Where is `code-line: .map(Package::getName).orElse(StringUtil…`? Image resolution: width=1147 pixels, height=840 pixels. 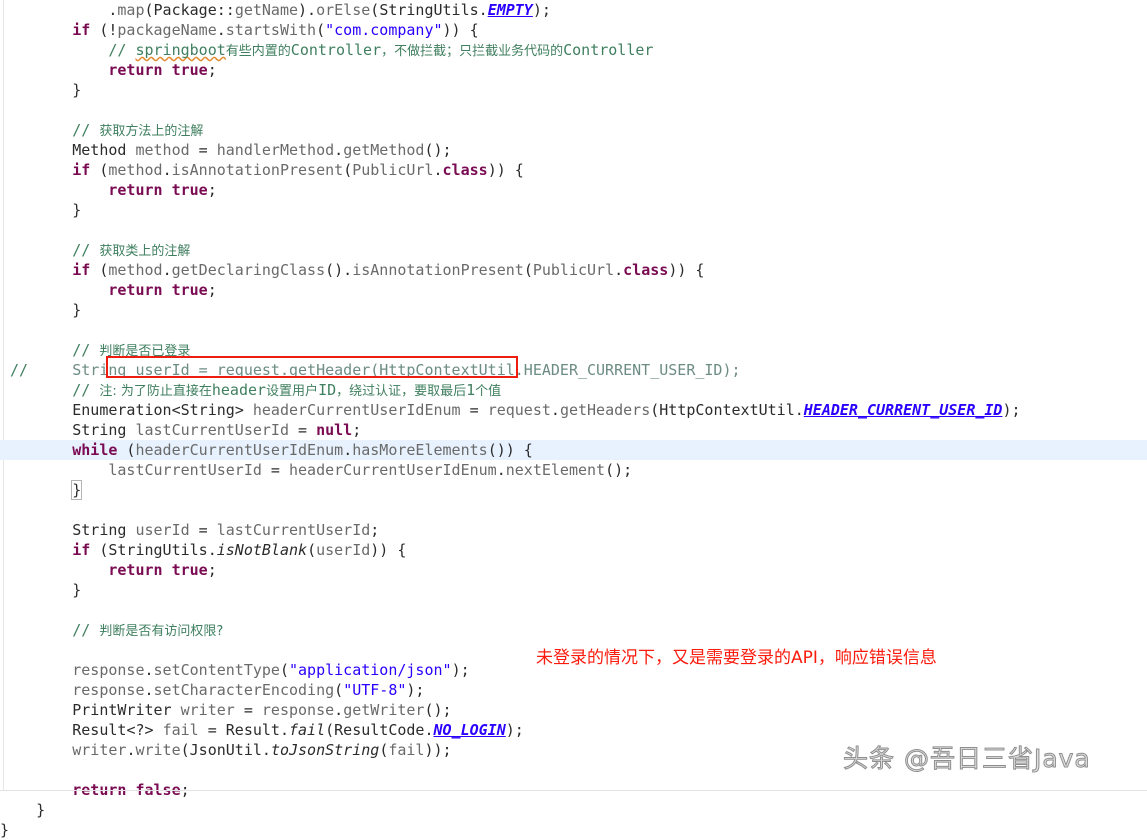
code-line: .map(Package::getName).orElse(StringUtil… is located at coordinates (573, 10).